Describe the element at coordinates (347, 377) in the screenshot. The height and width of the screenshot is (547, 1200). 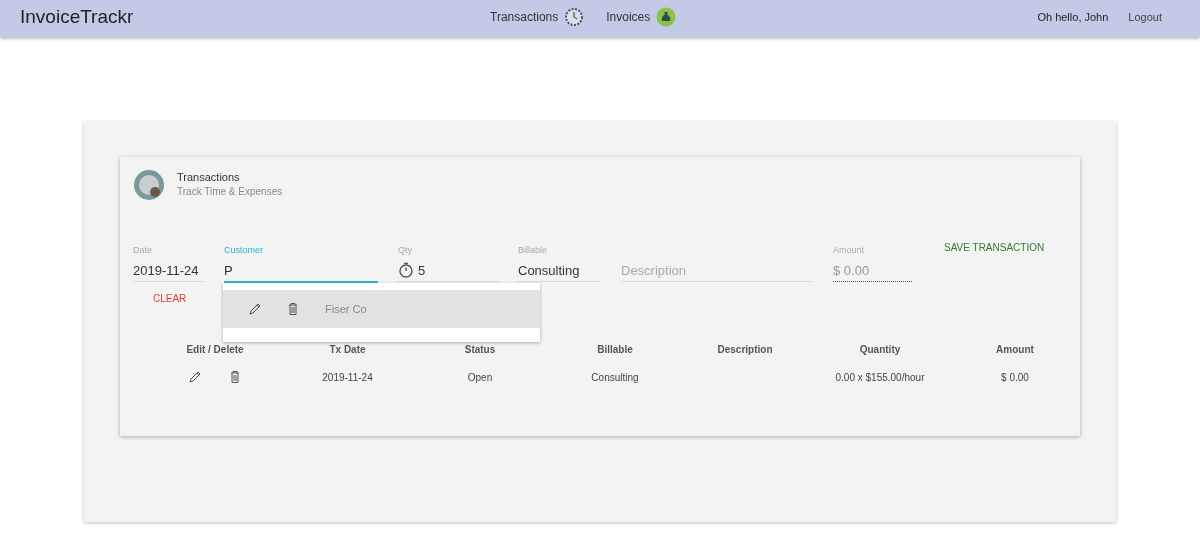
I see `table-cell: 2019-11-24` at that location.